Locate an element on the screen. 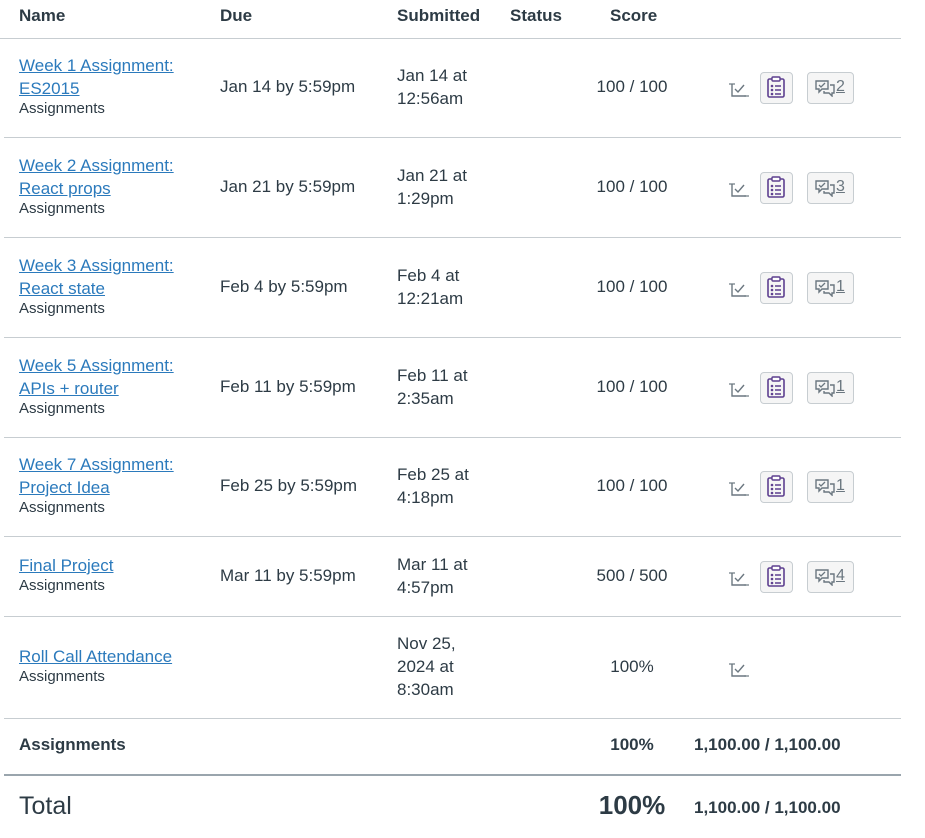  assignment-link-line: Week 5 Assignment: is located at coordinates (96, 365).